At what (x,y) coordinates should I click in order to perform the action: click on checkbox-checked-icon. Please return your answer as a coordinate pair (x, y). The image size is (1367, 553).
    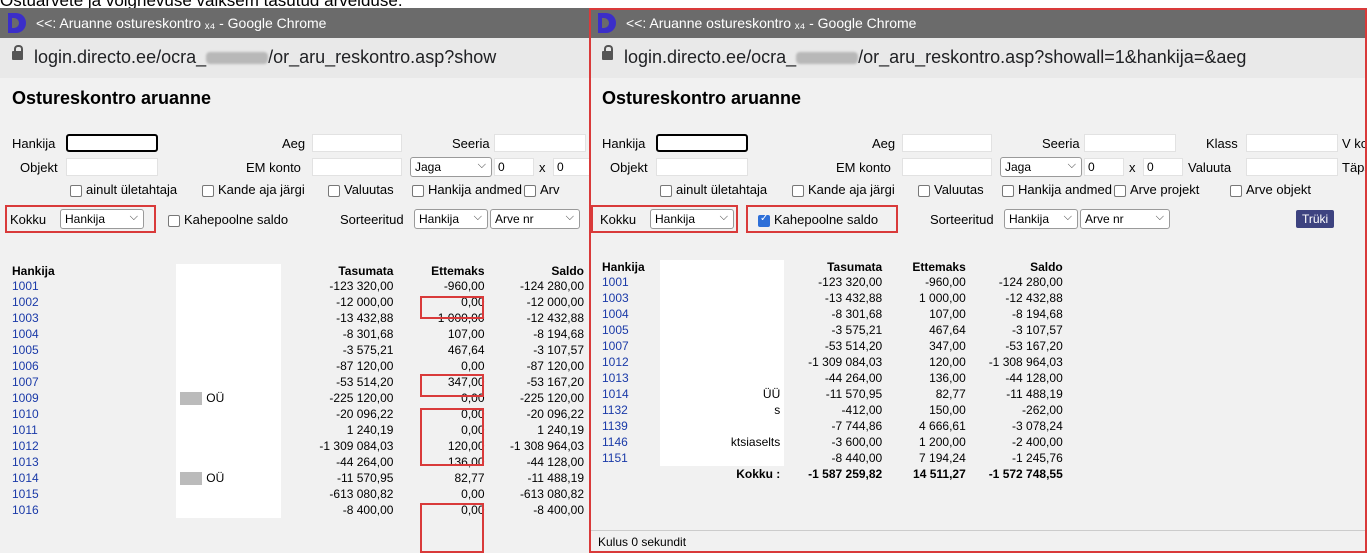
    Looking at the image, I should click on (764, 220).